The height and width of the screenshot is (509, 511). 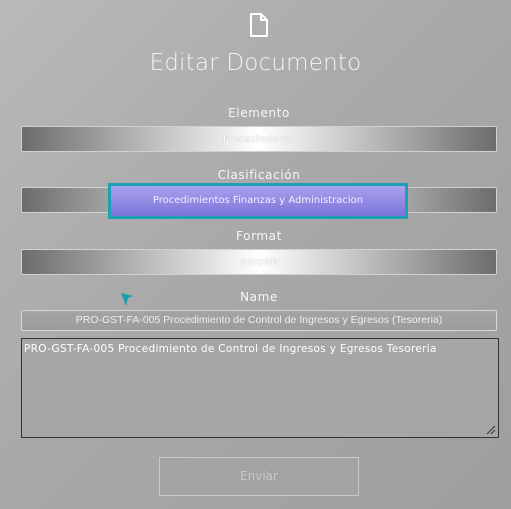 What do you see at coordinates (491, 430) in the screenshot?
I see `resize-handle-icon` at bounding box center [491, 430].